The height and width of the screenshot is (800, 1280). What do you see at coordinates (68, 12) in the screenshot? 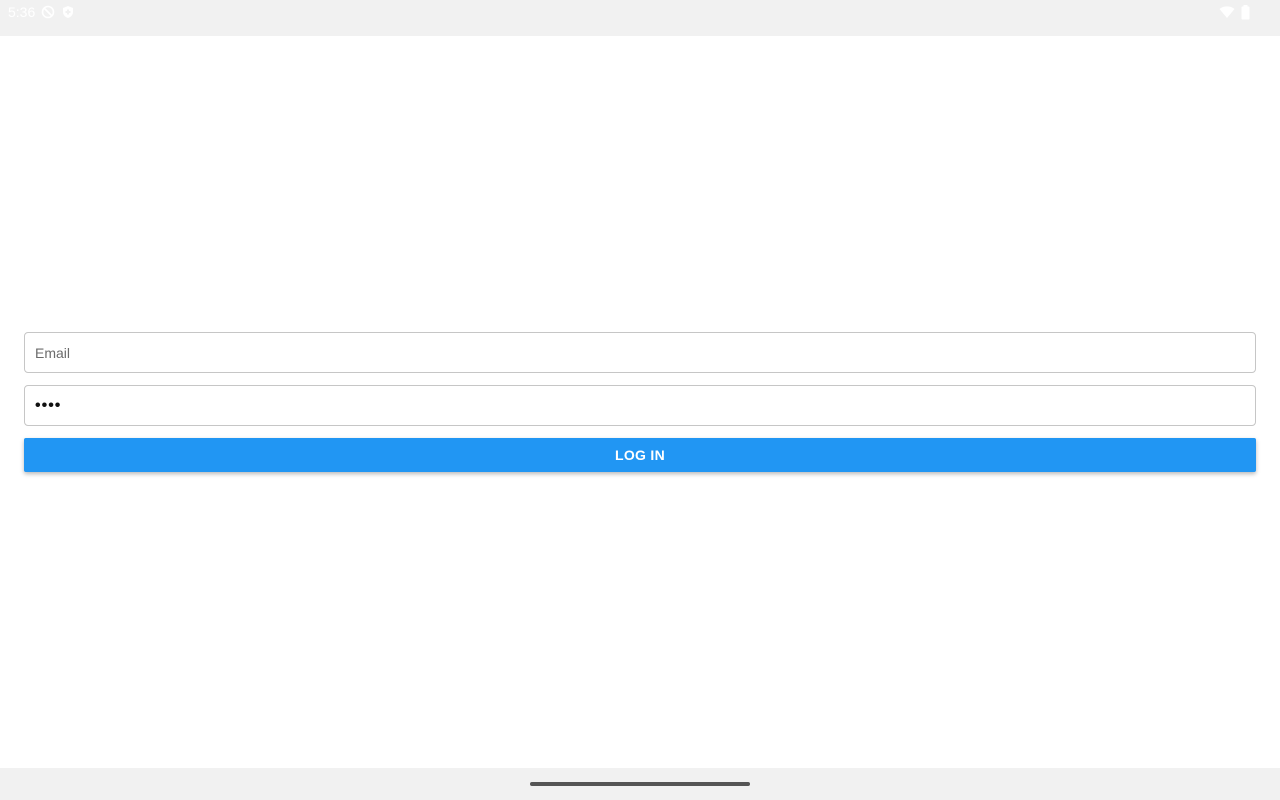
I see `shield-icon` at bounding box center [68, 12].